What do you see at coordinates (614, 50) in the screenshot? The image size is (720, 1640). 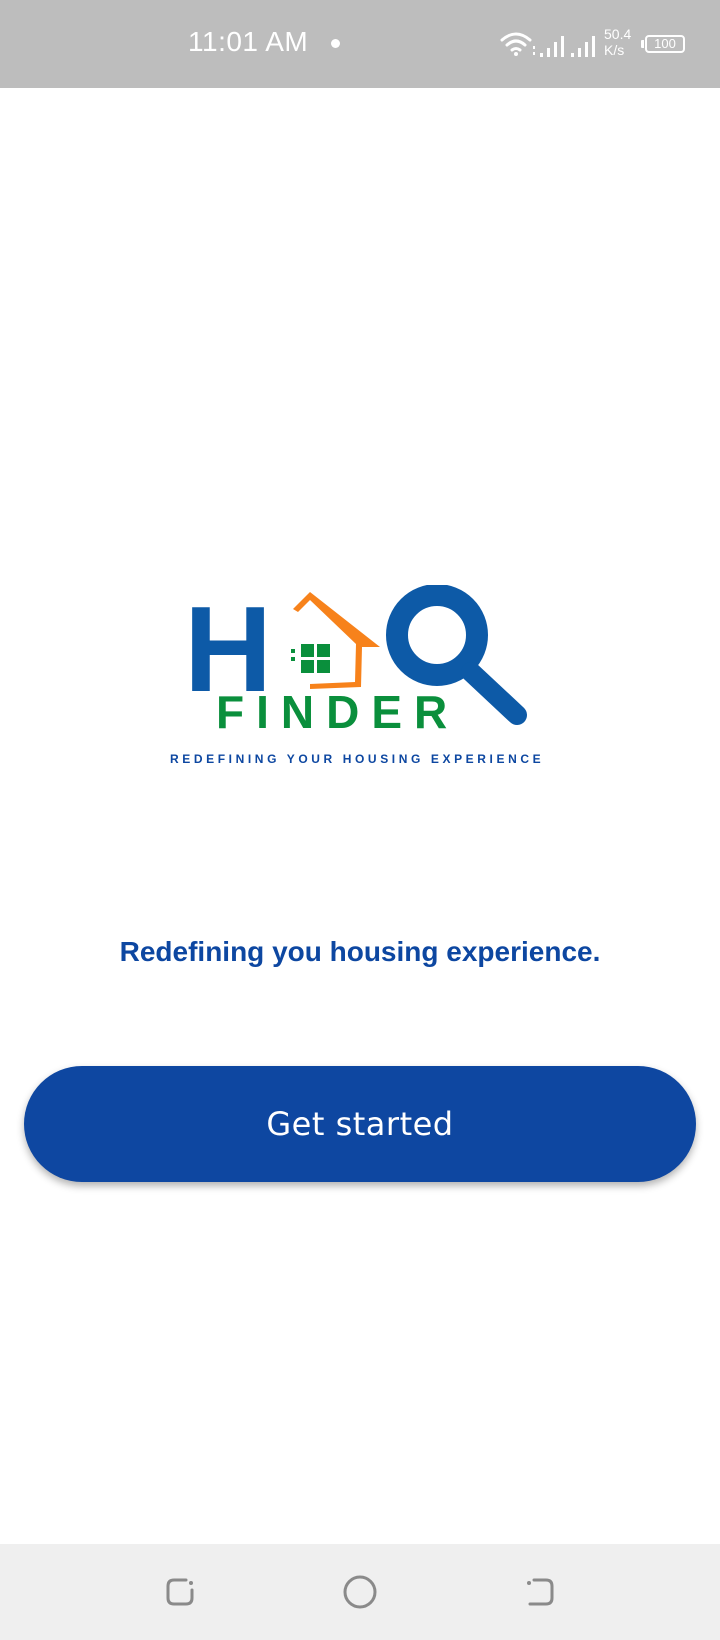 I see `network-speed-unit: K/s` at bounding box center [614, 50].